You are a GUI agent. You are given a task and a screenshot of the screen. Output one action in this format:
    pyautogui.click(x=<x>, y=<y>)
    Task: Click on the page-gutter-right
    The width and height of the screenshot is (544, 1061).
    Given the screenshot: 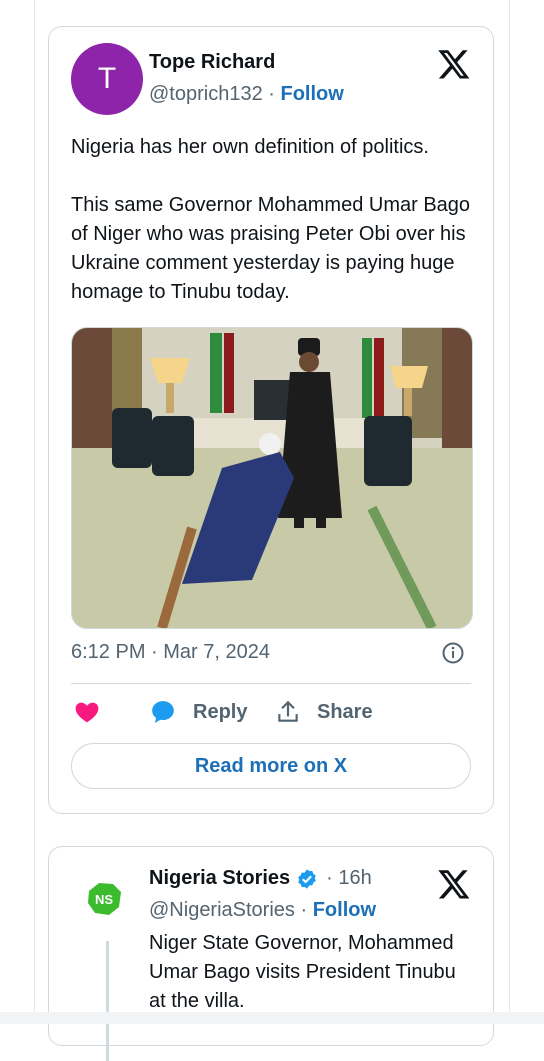 What is the action you would take?
    pyautogui.click(x=509, y=512)
    